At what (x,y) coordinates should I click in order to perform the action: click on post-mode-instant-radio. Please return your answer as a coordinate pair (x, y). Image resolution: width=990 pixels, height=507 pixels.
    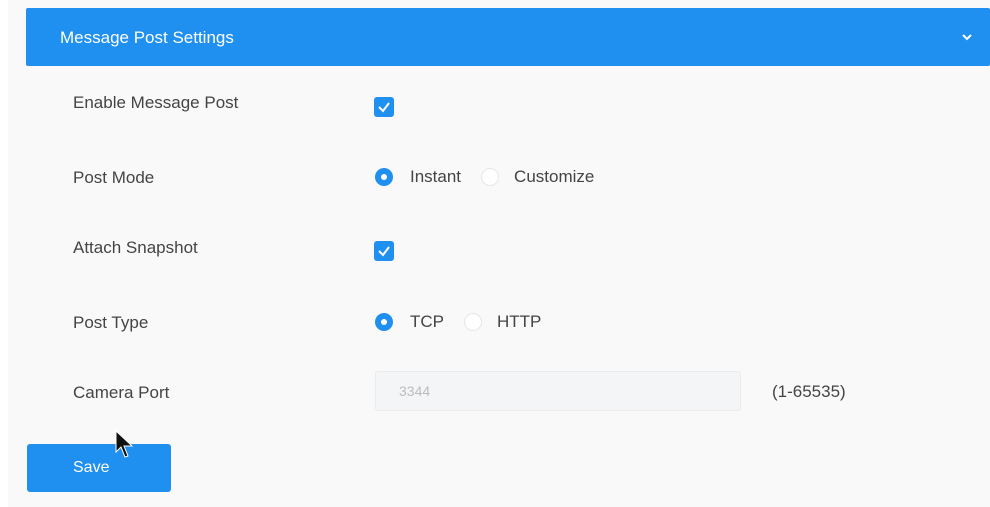
    Looking at the image, I should click on (384, 177).